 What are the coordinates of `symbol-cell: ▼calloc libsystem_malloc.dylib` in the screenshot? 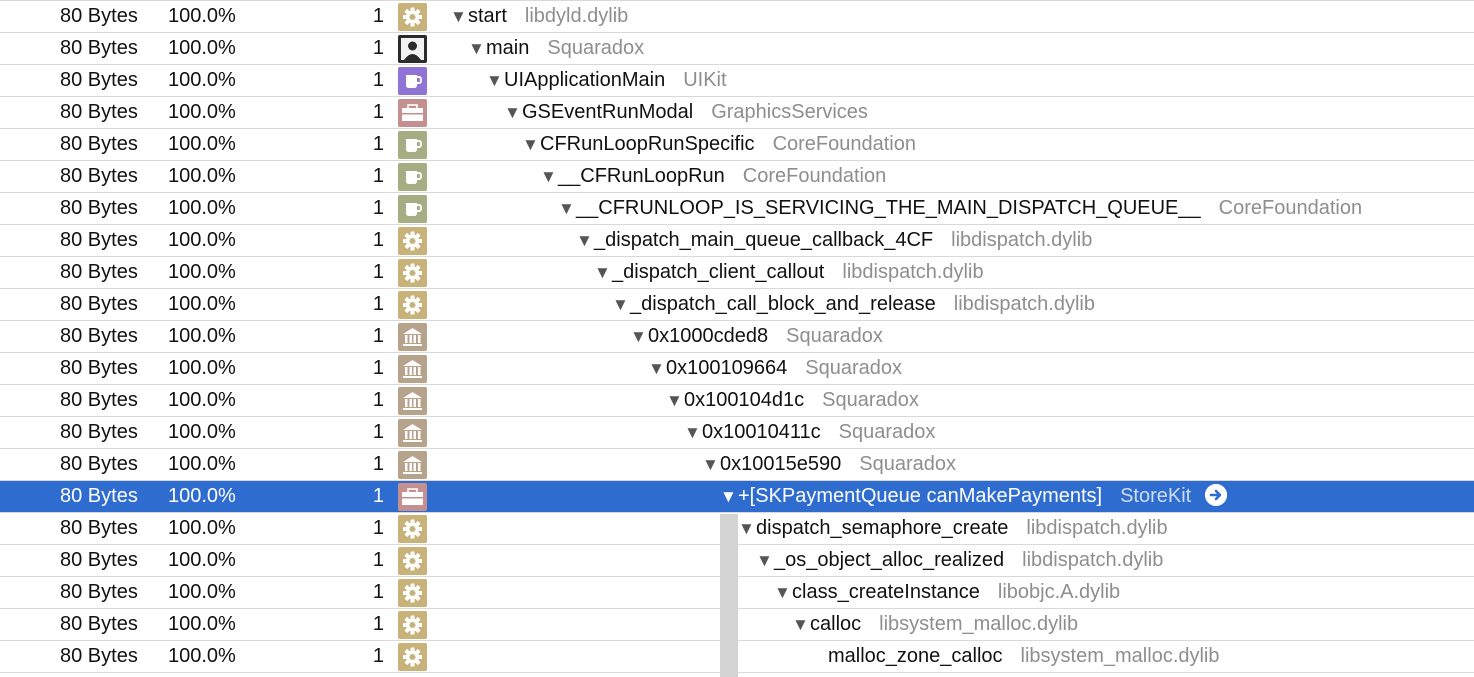 It's located at (935, 624).